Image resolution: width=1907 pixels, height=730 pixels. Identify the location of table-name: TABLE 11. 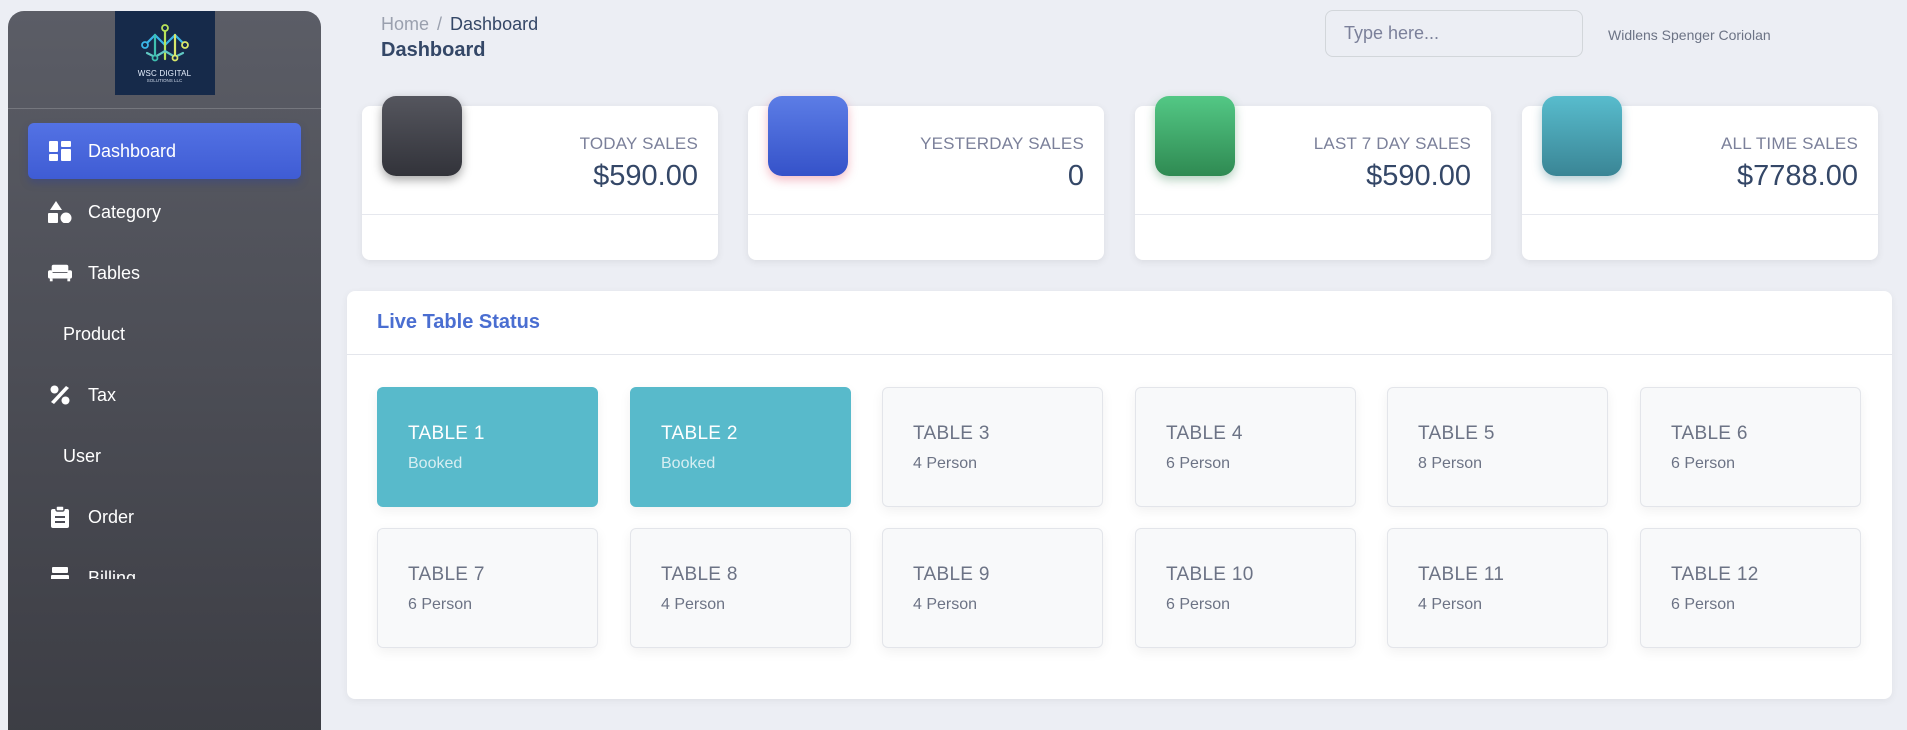
(1461, 574).